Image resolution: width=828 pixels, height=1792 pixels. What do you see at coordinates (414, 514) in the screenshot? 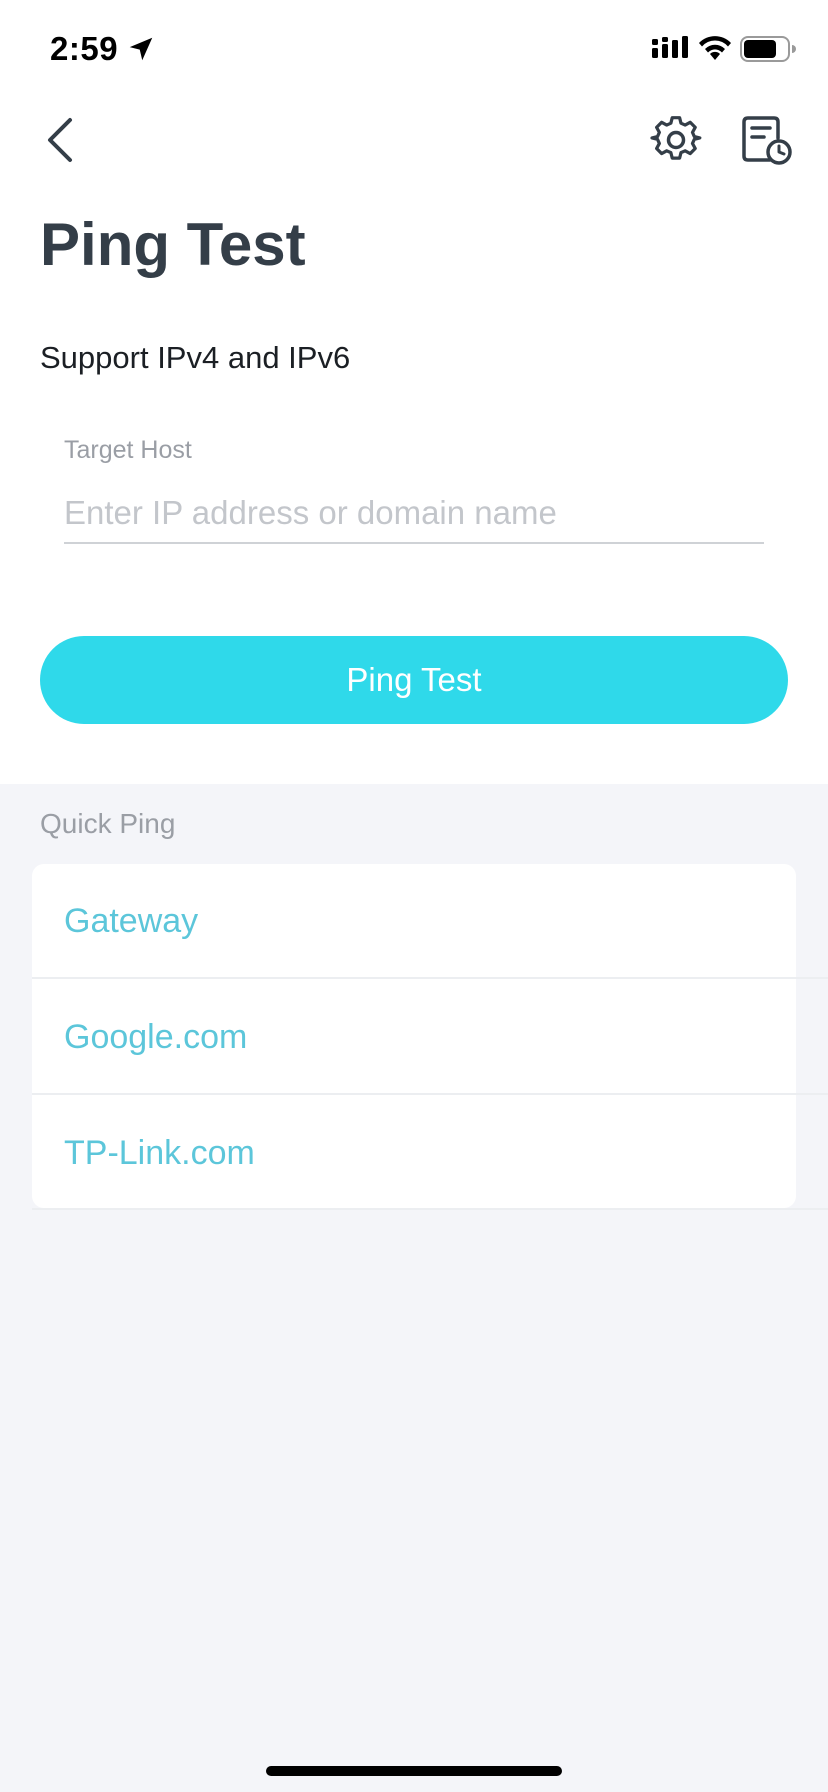
I see `target-host-input` at bounding box center [414, 514].